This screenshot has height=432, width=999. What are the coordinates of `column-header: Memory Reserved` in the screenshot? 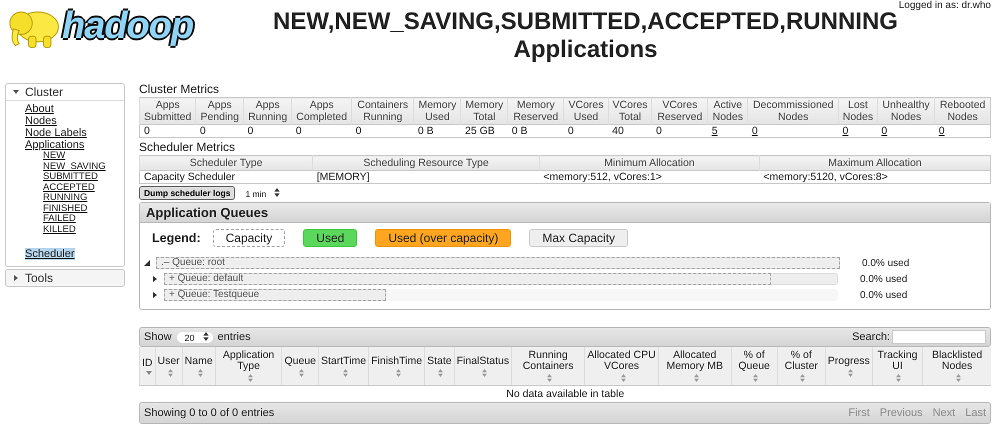 It's located at (536, 111).